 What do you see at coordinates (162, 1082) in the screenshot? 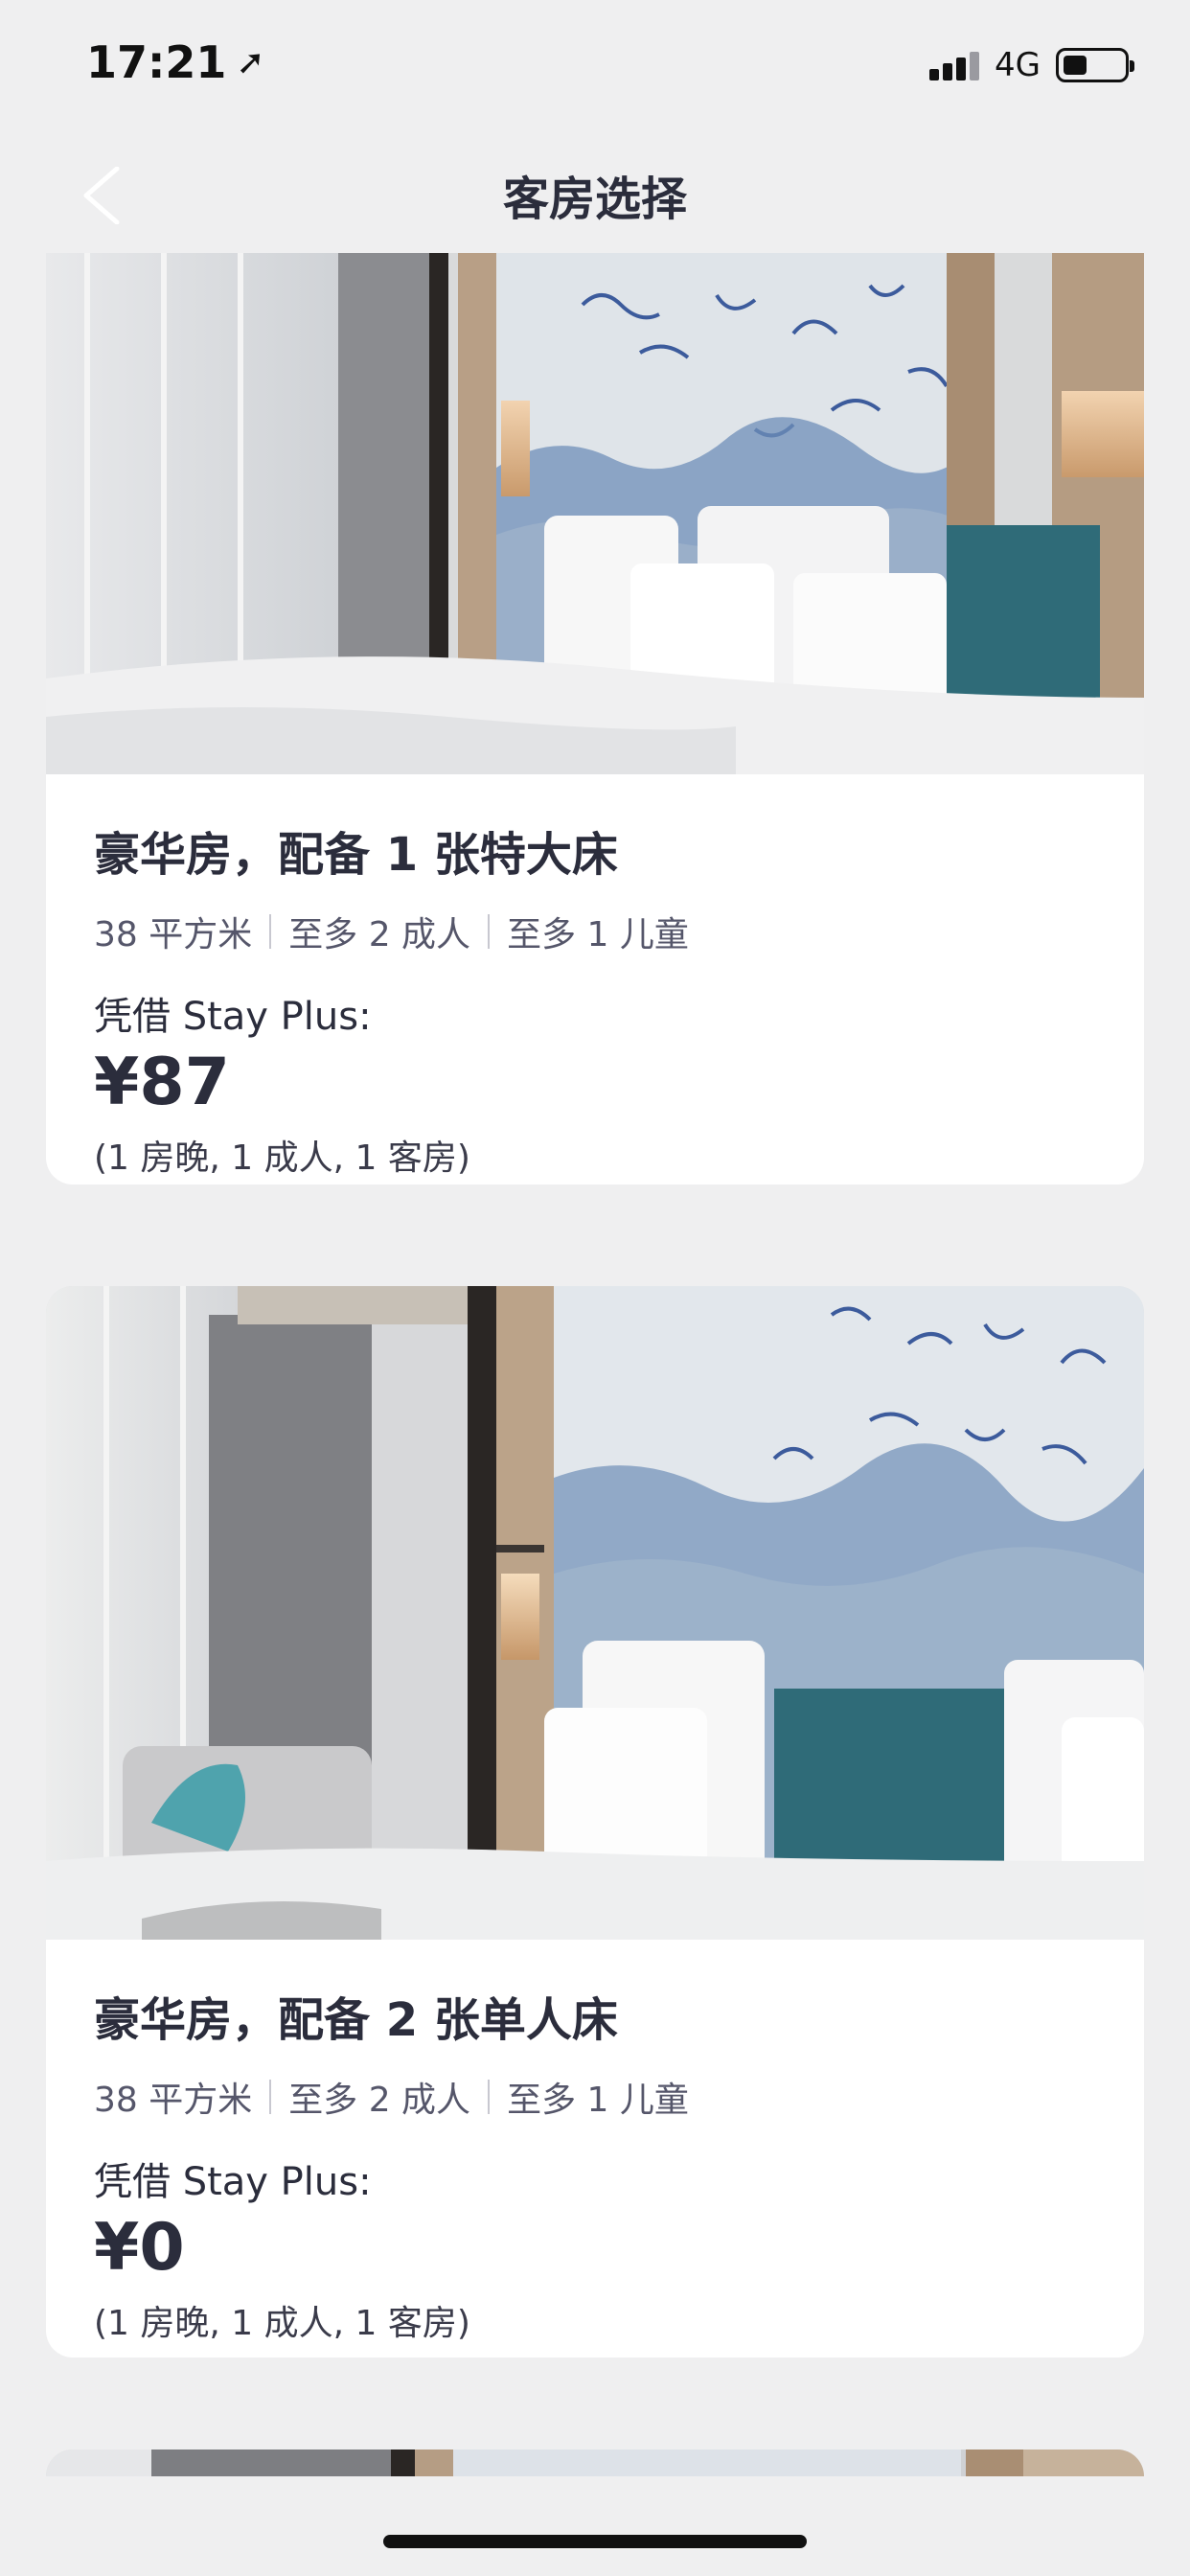
I see `price: ¥87` at bounding box center [162, 1082].